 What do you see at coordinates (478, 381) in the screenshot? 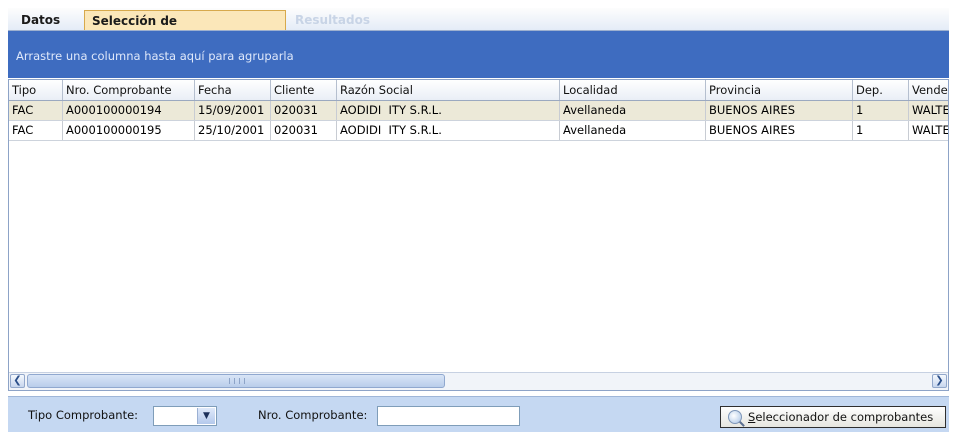
I see `horizontal-scrollbar: ❮ ❯` at bounding box center [478, 381].